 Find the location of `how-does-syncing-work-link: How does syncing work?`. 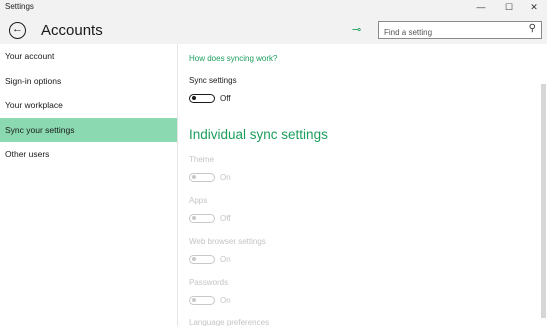

how-does-syncing-work-link: How does syncing work? is located at coordinates (233, 58).